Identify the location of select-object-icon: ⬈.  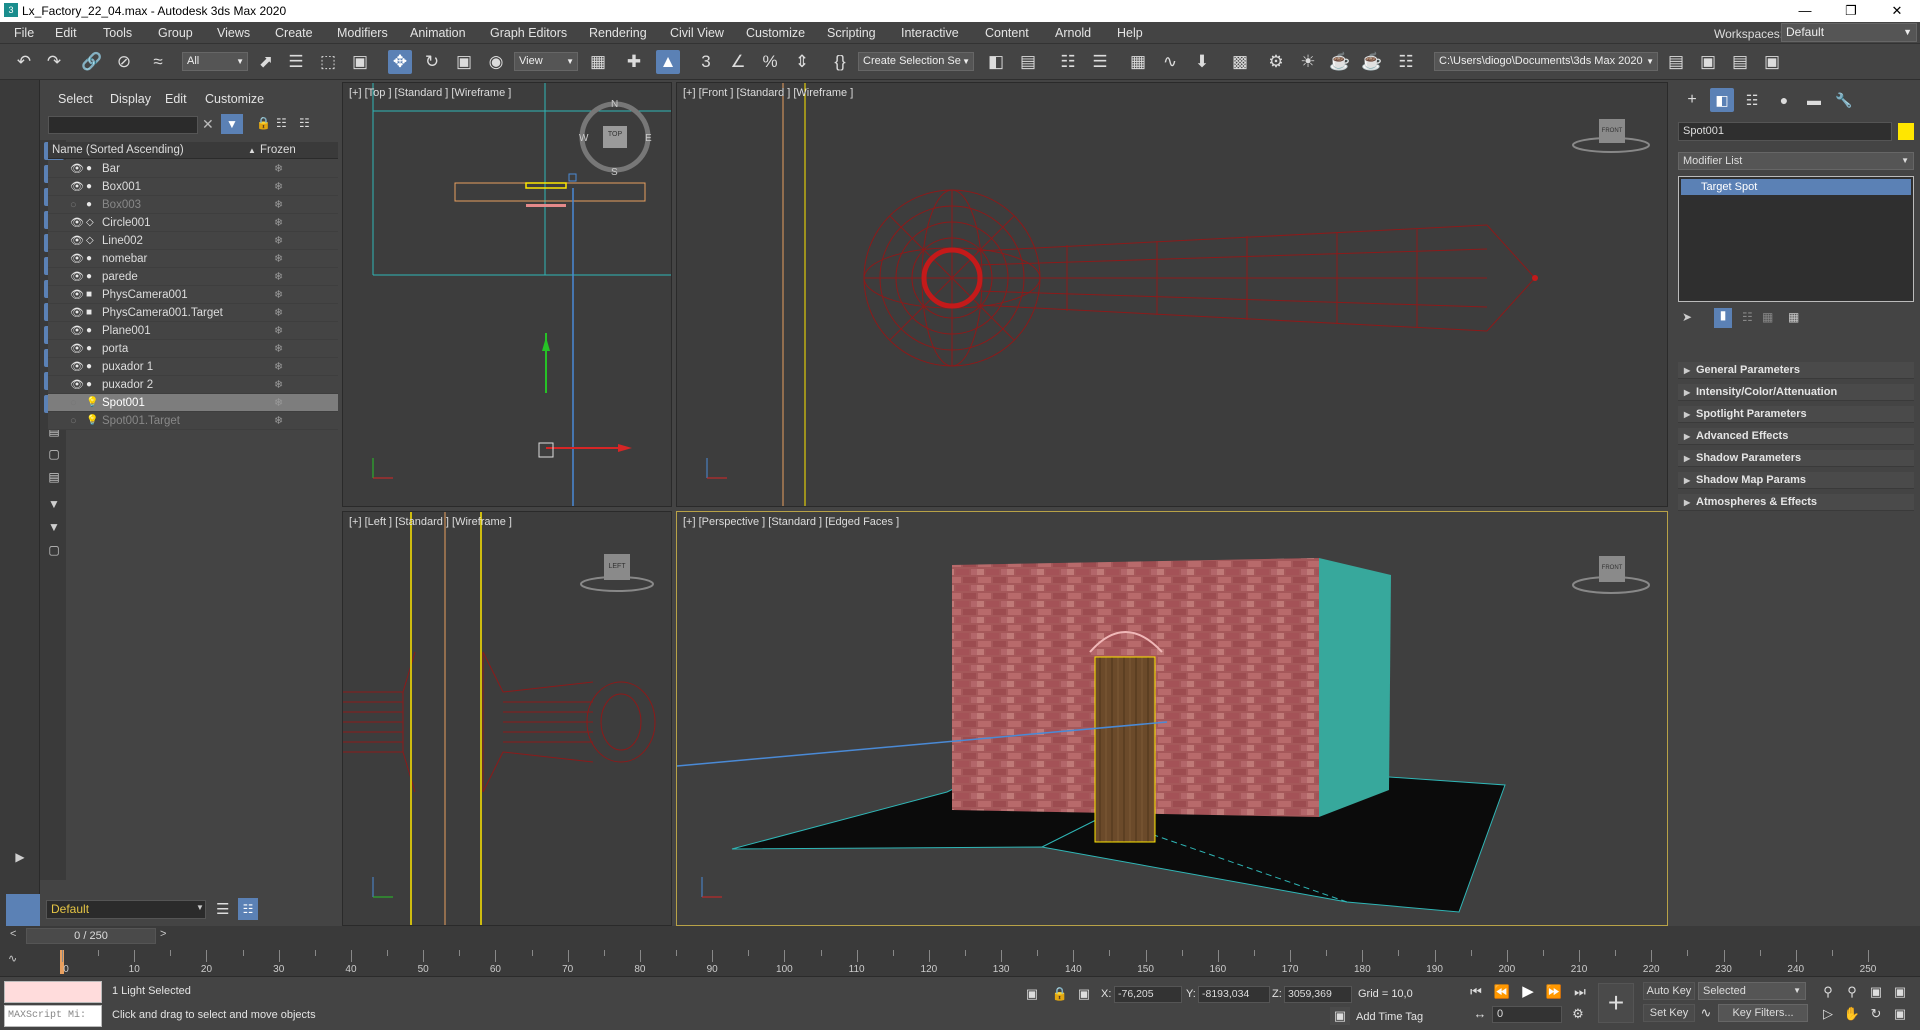
(266, 62).